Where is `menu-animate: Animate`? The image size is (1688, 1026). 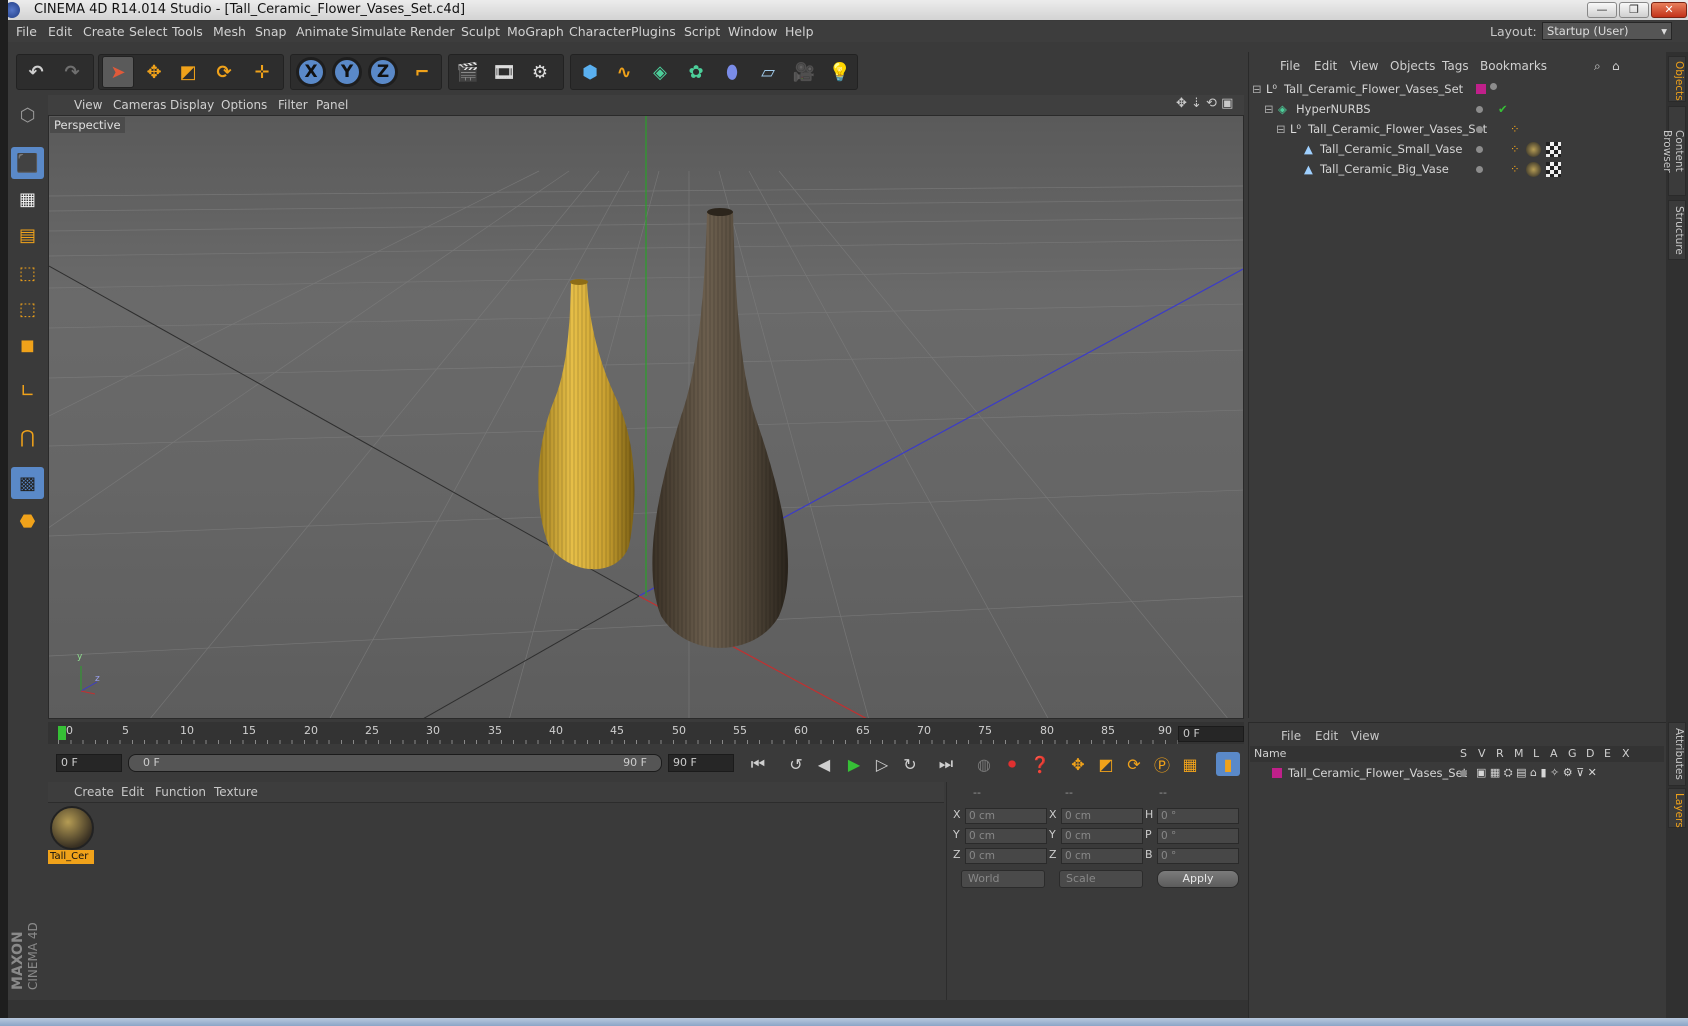
menu-animate: Animate is located at coordinates (322, 31).